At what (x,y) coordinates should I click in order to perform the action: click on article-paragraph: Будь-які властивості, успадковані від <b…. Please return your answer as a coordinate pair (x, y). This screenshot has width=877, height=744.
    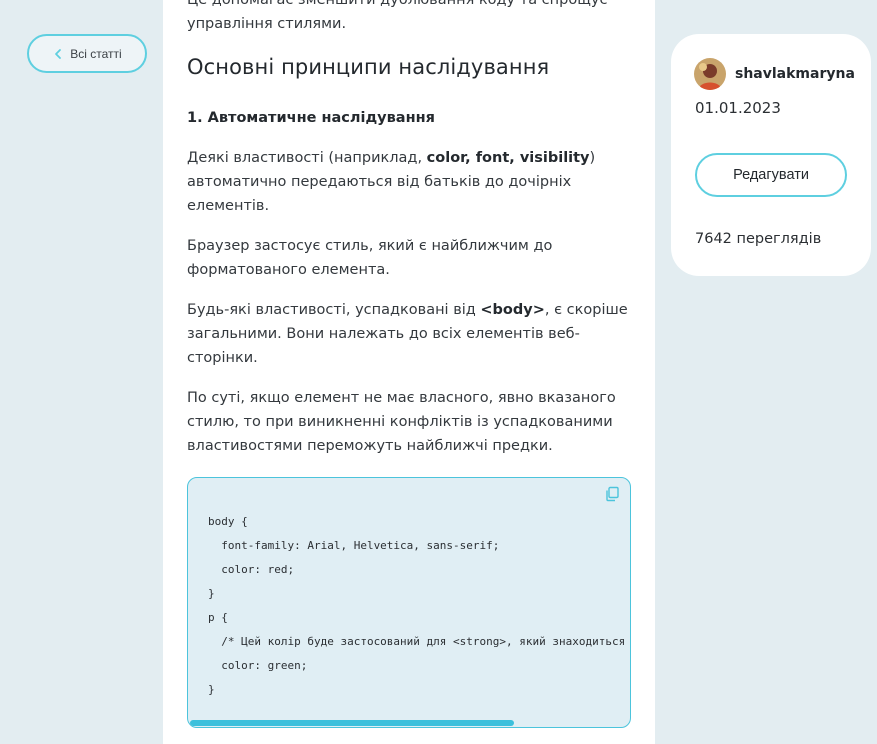
    Looking at the image, I should click on (407, 334).